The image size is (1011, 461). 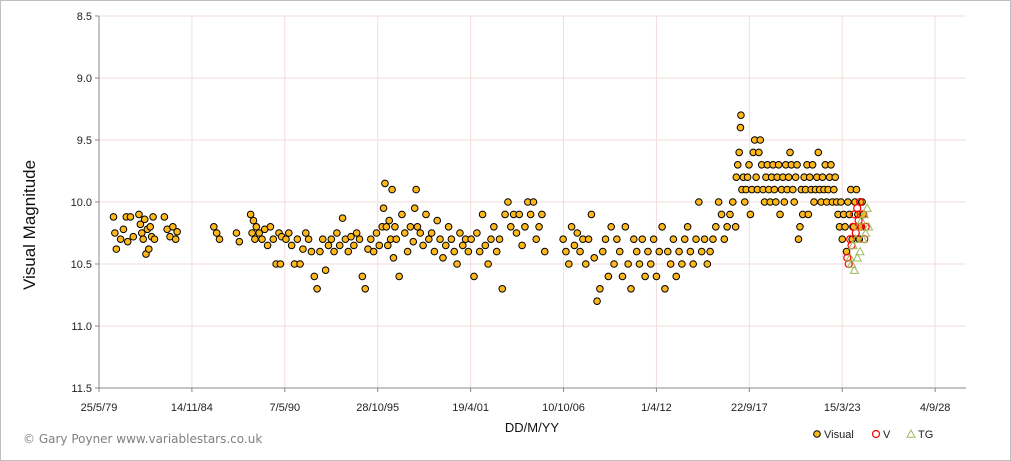 What do you see at coordinates (192, 408) in the screenshot?
I see `x-tick-label: 14/11/84` at bounding box center [192, 408].